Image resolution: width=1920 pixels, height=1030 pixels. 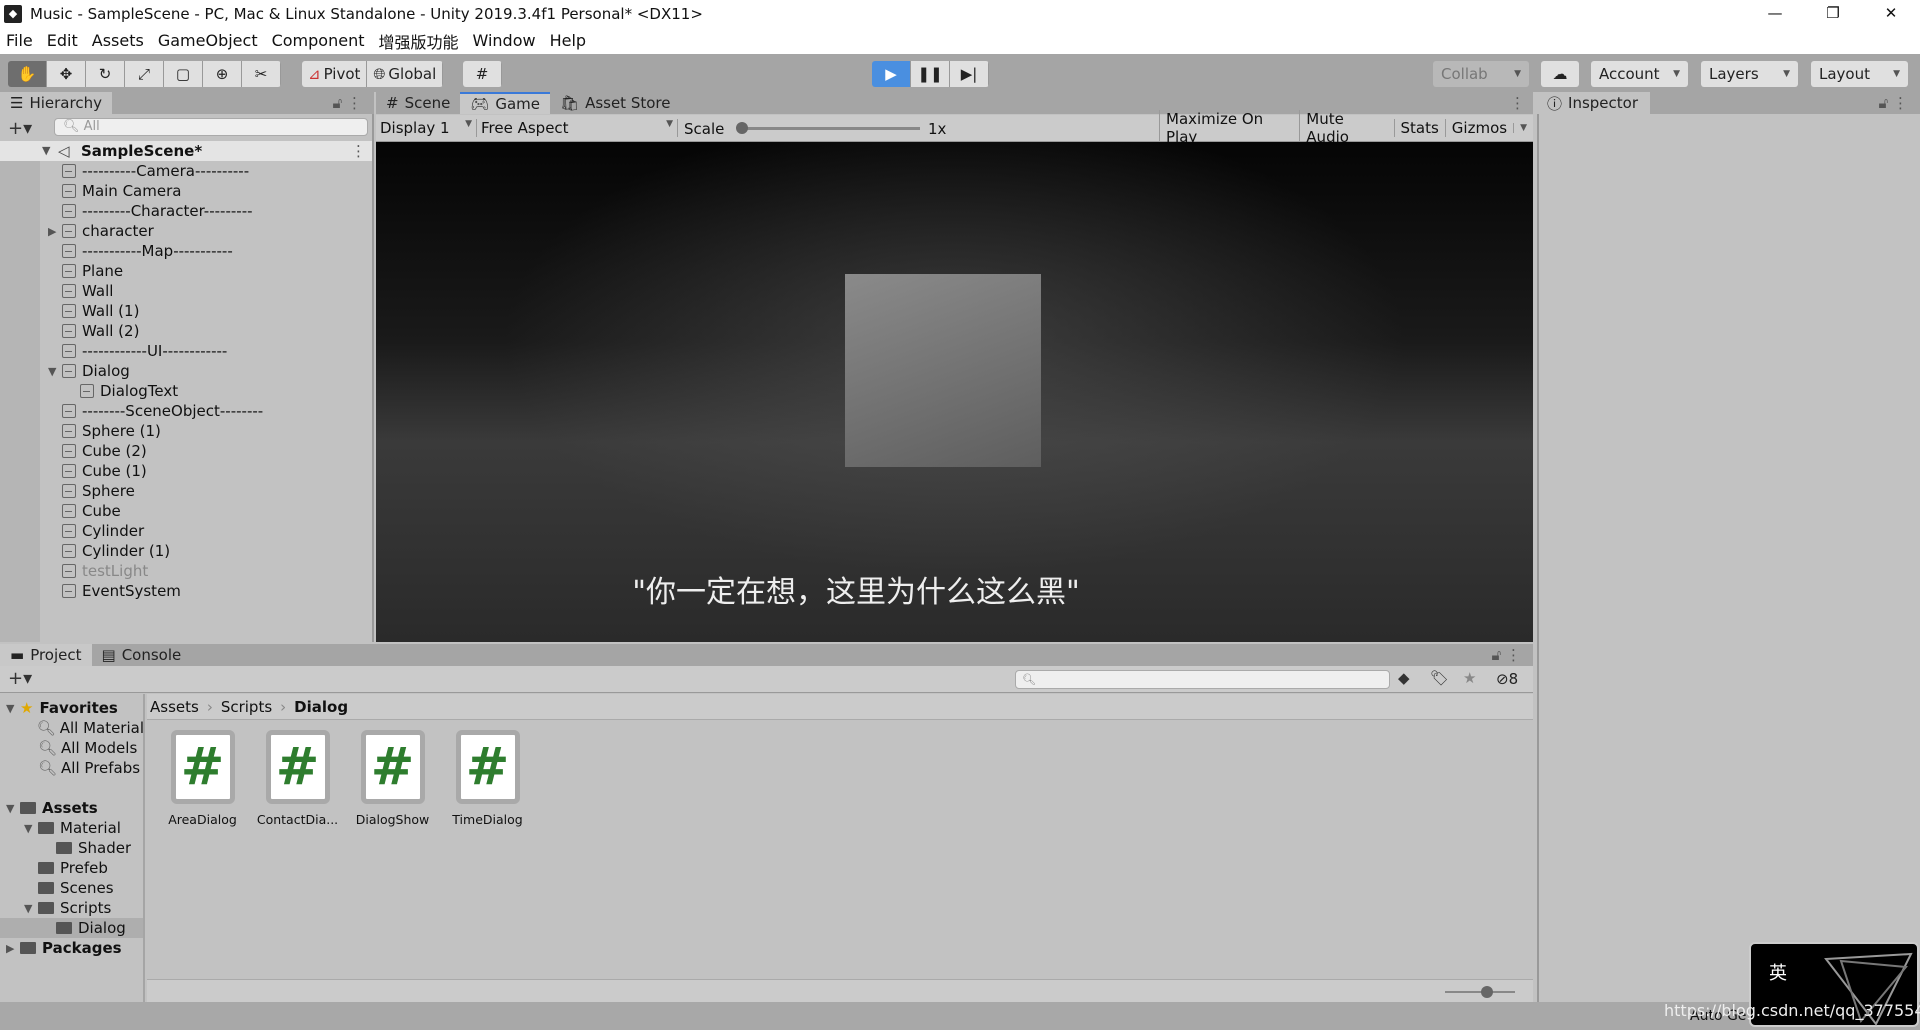 What do you see at coordinates (1749, 74) in the screenshot?
I see `layers-dropdown: Layers ▼` at bounding box center [1749, 74].